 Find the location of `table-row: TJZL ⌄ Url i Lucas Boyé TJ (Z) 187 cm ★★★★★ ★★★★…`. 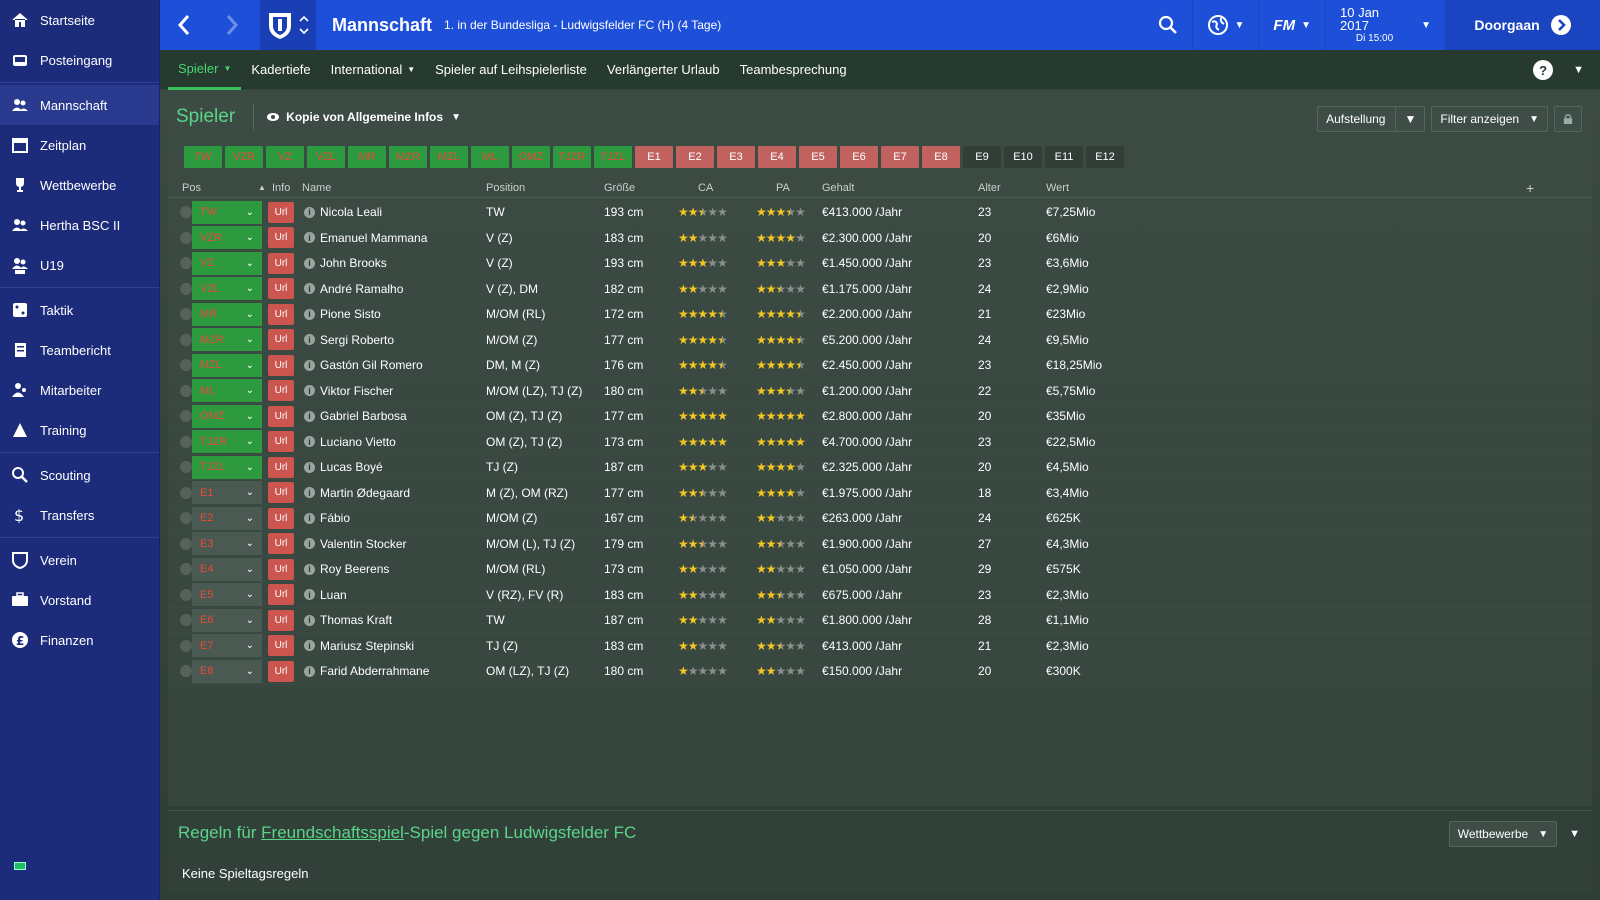

table-row: TJZL ⌄ Url i Lucas Boyé TJ (Z) 187 cm ★★★★★ ★★★★… is located at coordinates (880, 467).